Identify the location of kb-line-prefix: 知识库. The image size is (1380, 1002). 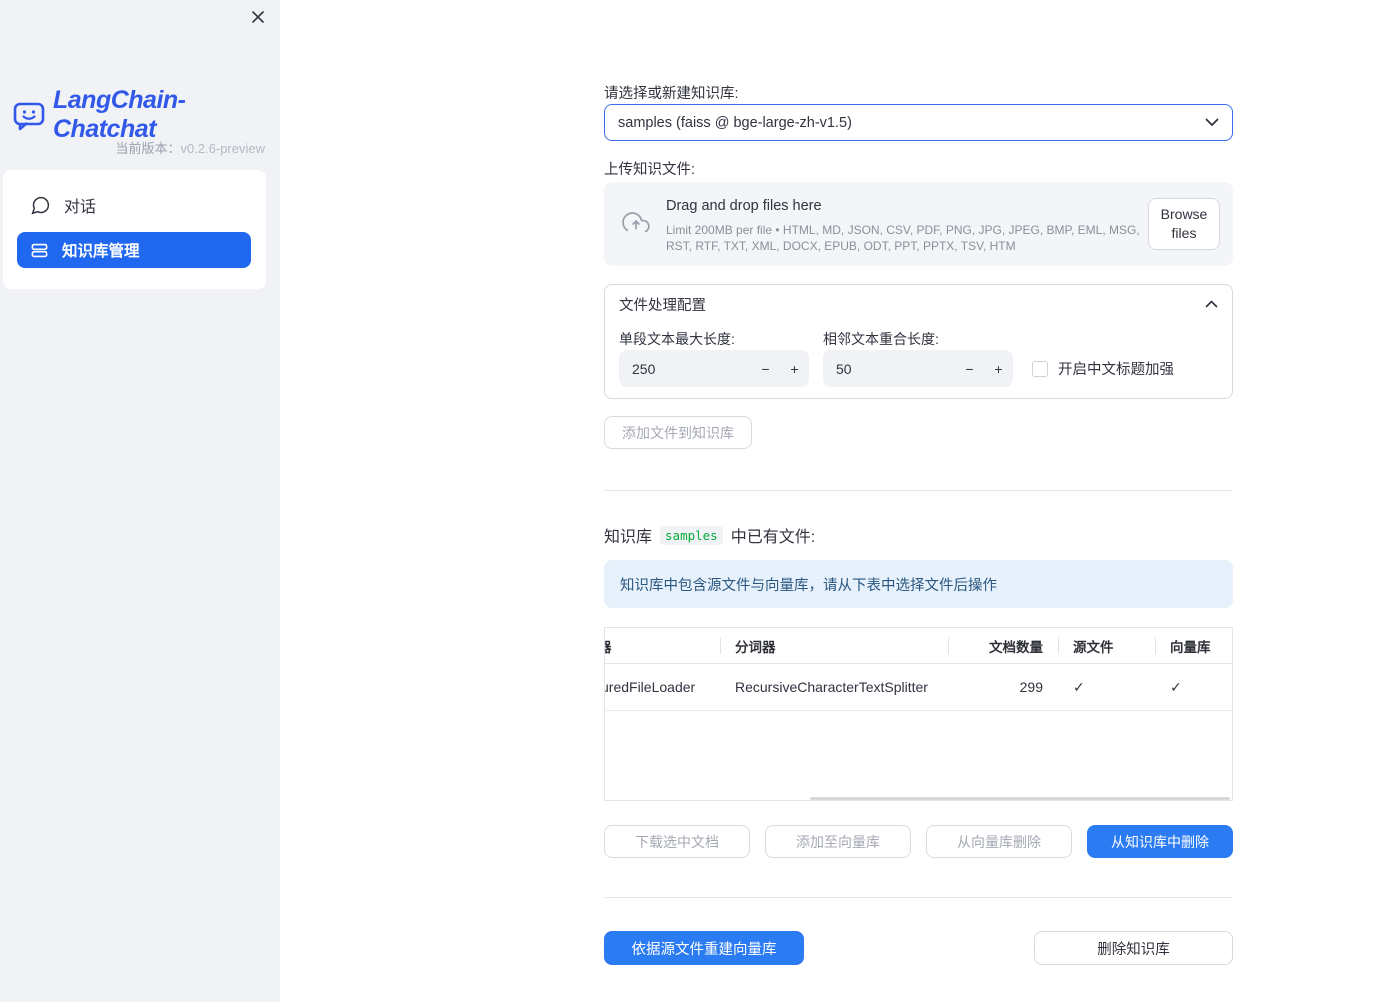
(628, 537).